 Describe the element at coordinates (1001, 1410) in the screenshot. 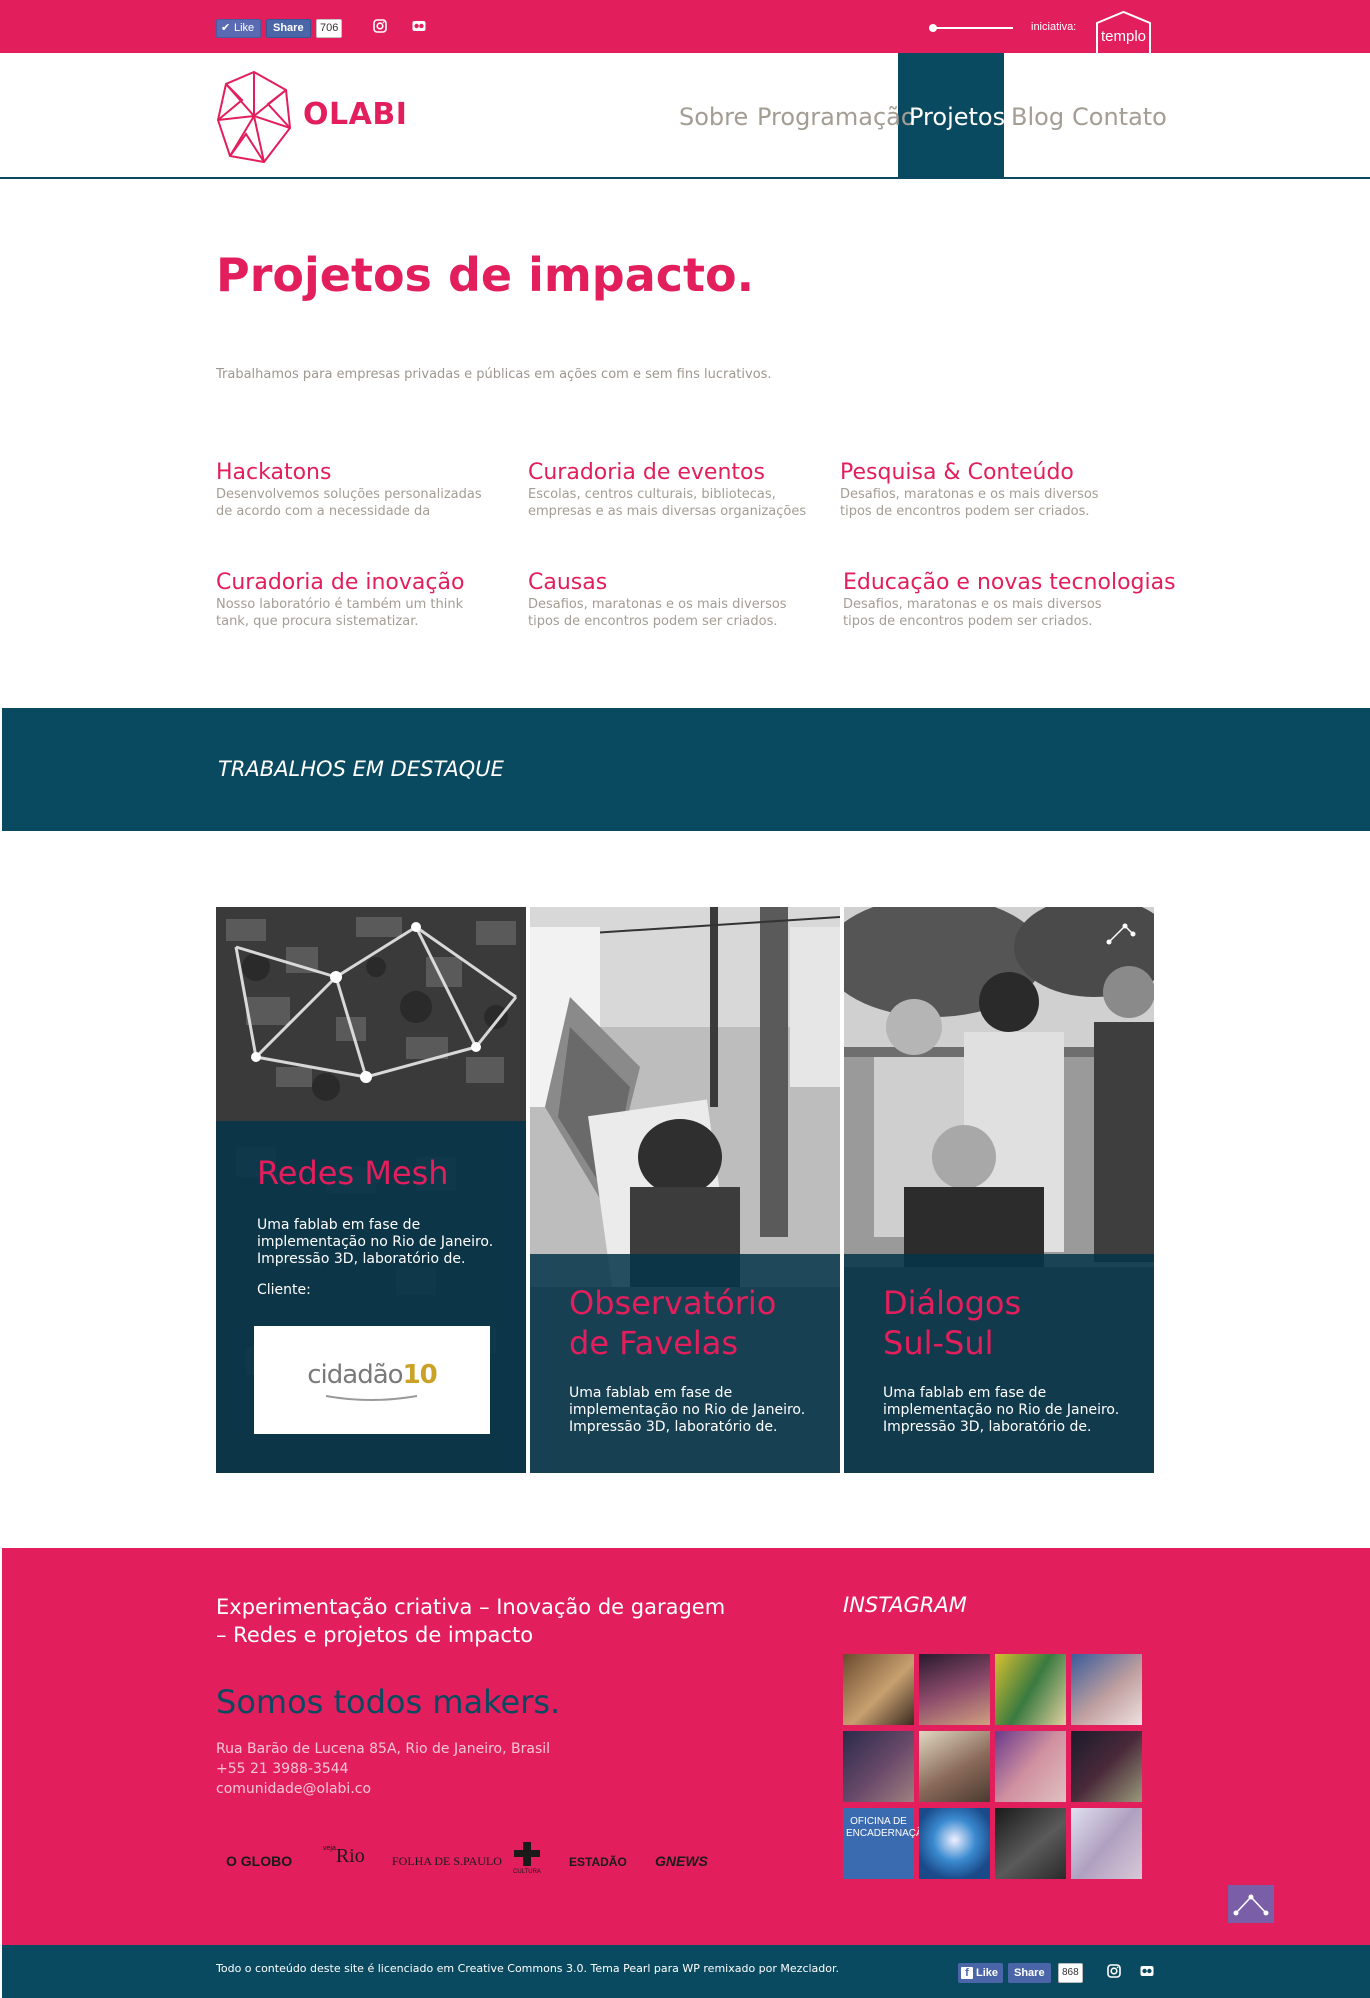

I see `card-desc-line: implementação no Rio de Janeiro.` at that location.